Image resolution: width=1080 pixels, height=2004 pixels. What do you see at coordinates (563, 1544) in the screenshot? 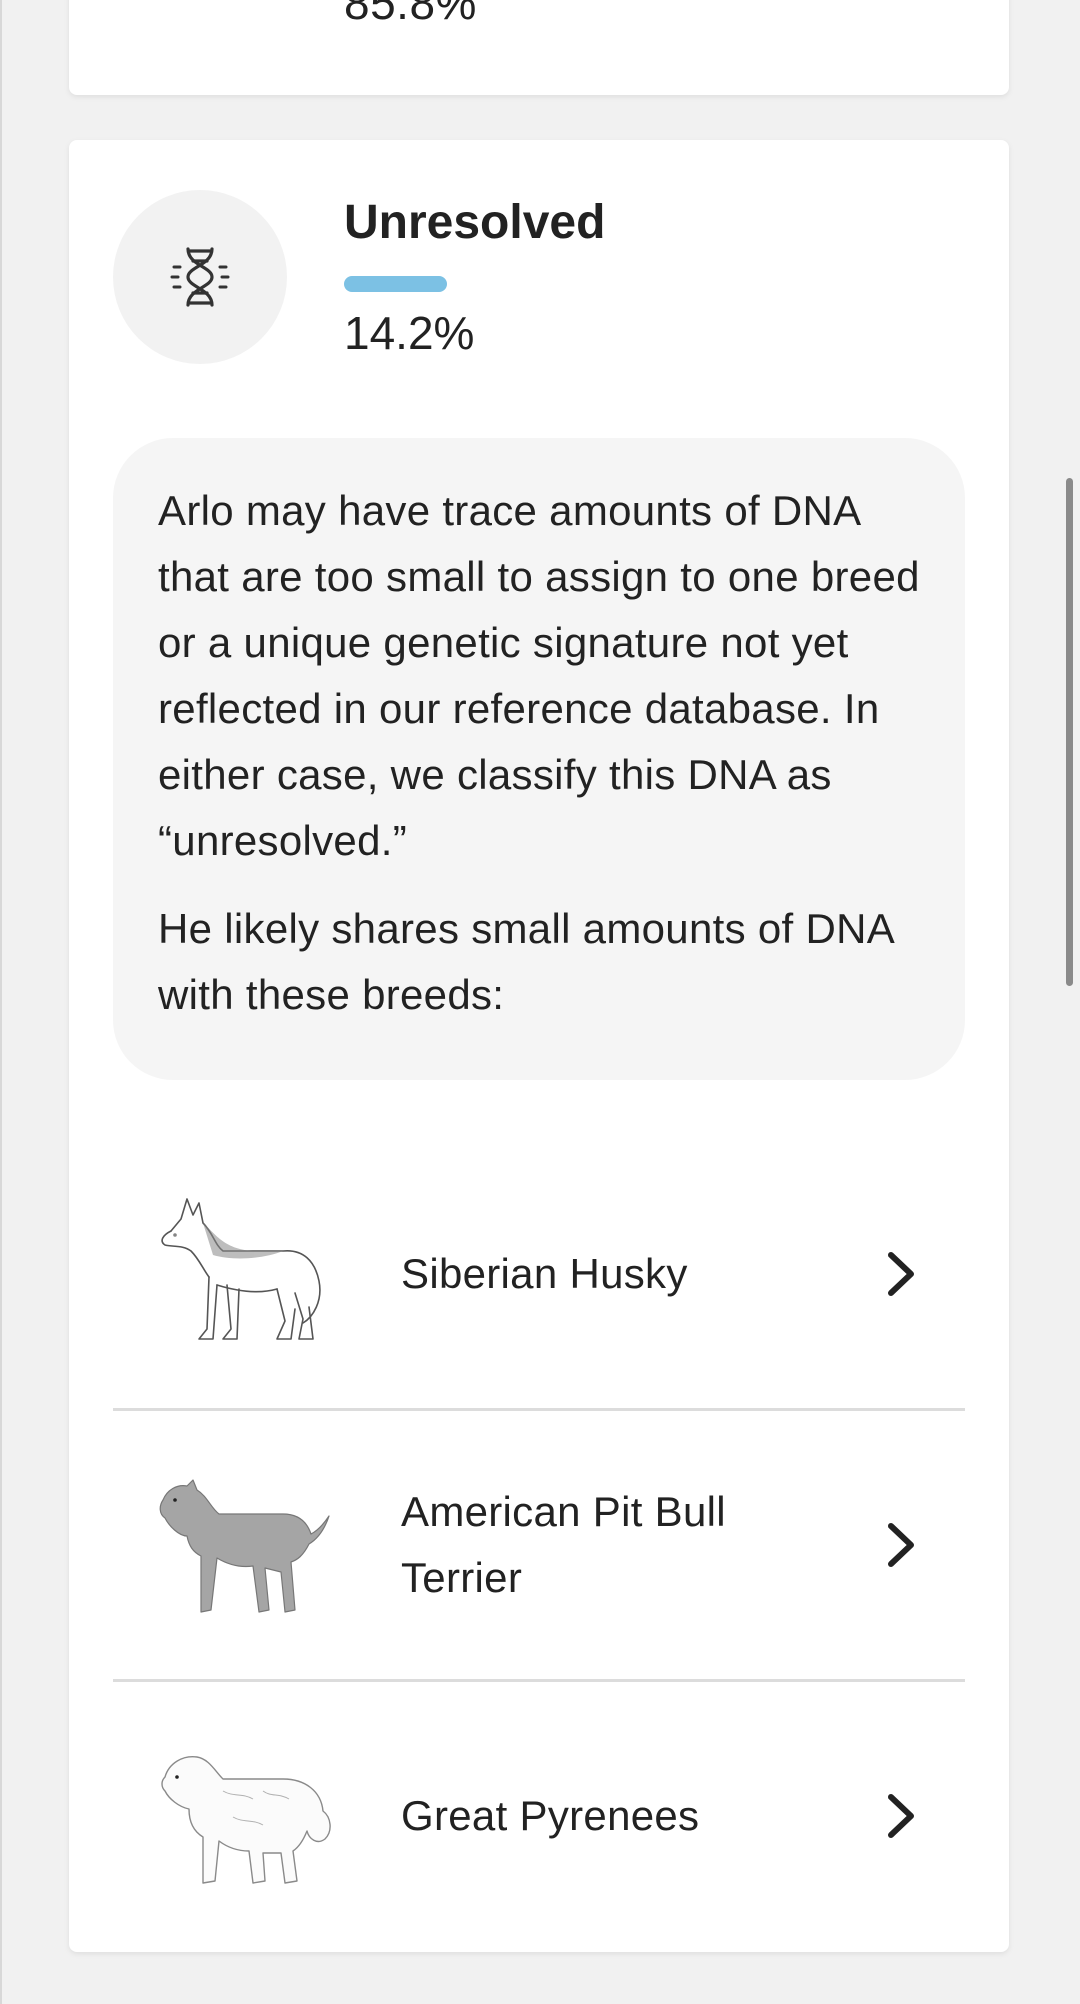
I see `breed-name: American Pit Bull Terrier` at bounding box center [563, 1544].